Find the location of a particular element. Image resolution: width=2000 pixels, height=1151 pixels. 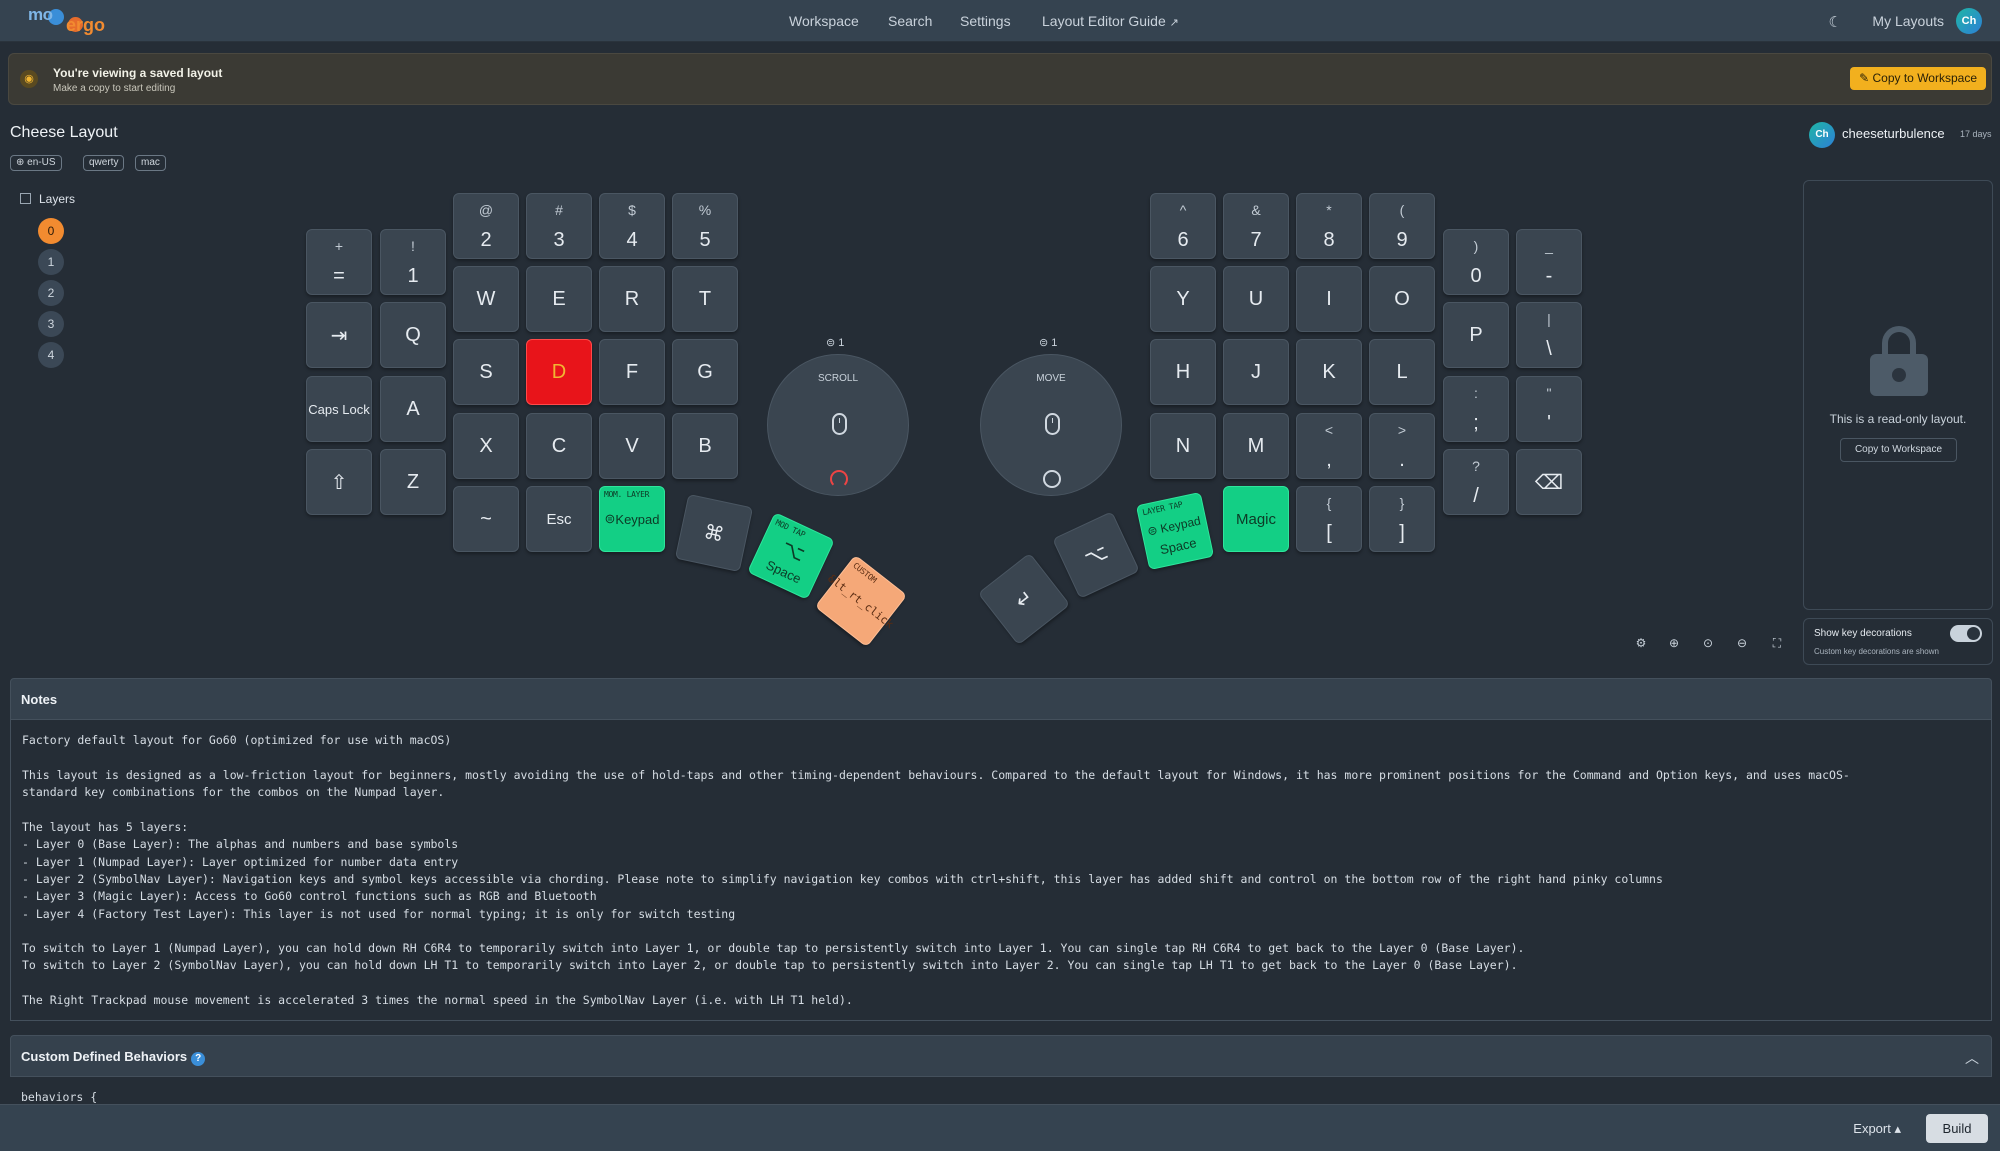

nav-layout-editor-guide: Layout Editor Guide ↗ is located at coordinates (1110, 21).